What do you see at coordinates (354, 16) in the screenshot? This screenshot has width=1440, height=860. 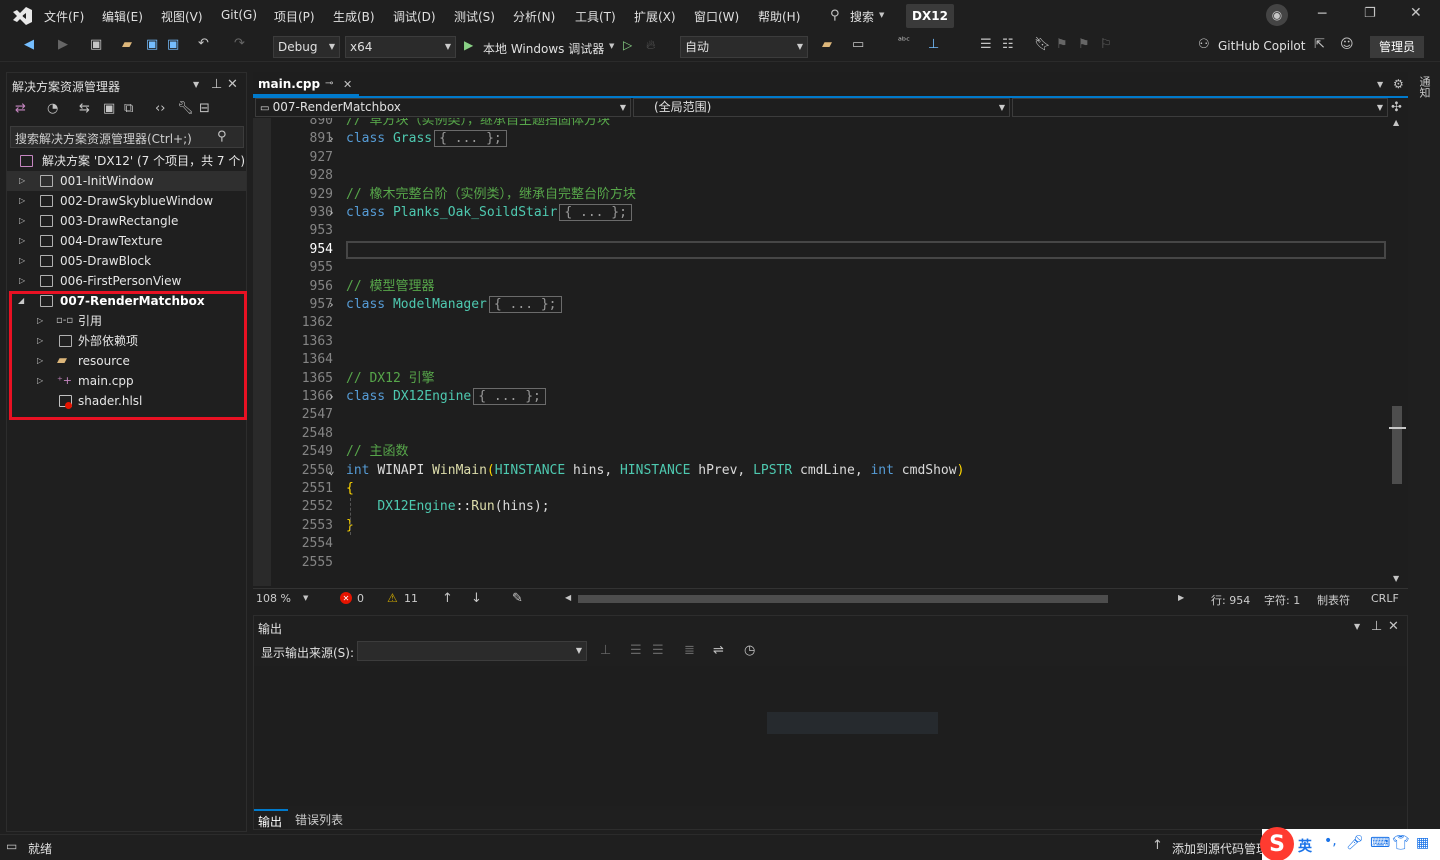 I see `menu-build: 生成(B)` at bounding box center [354, 16].